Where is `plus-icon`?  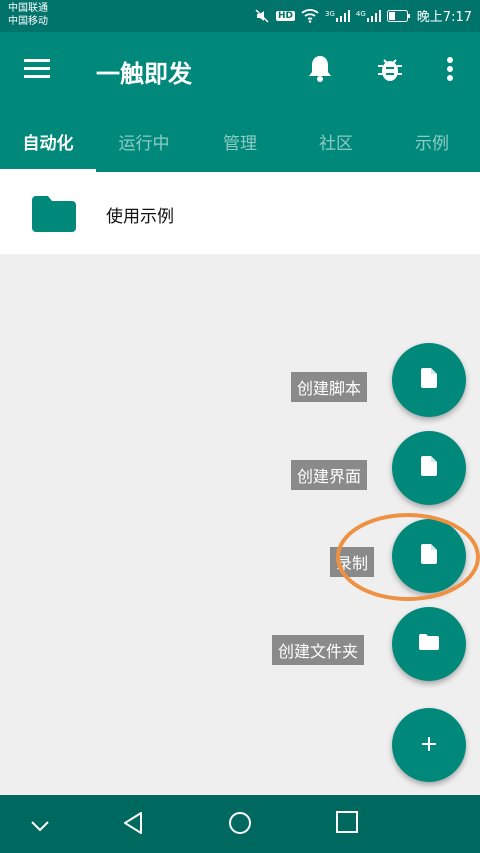
plus-icon is located at coordinates (429, 745).